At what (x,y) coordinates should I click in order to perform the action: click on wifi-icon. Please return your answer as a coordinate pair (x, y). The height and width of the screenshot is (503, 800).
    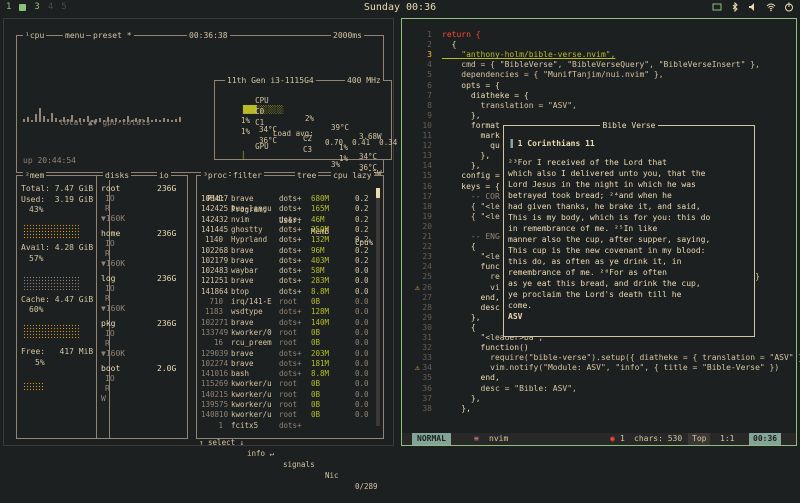
    Looking at the image, I should click on (771, 7).